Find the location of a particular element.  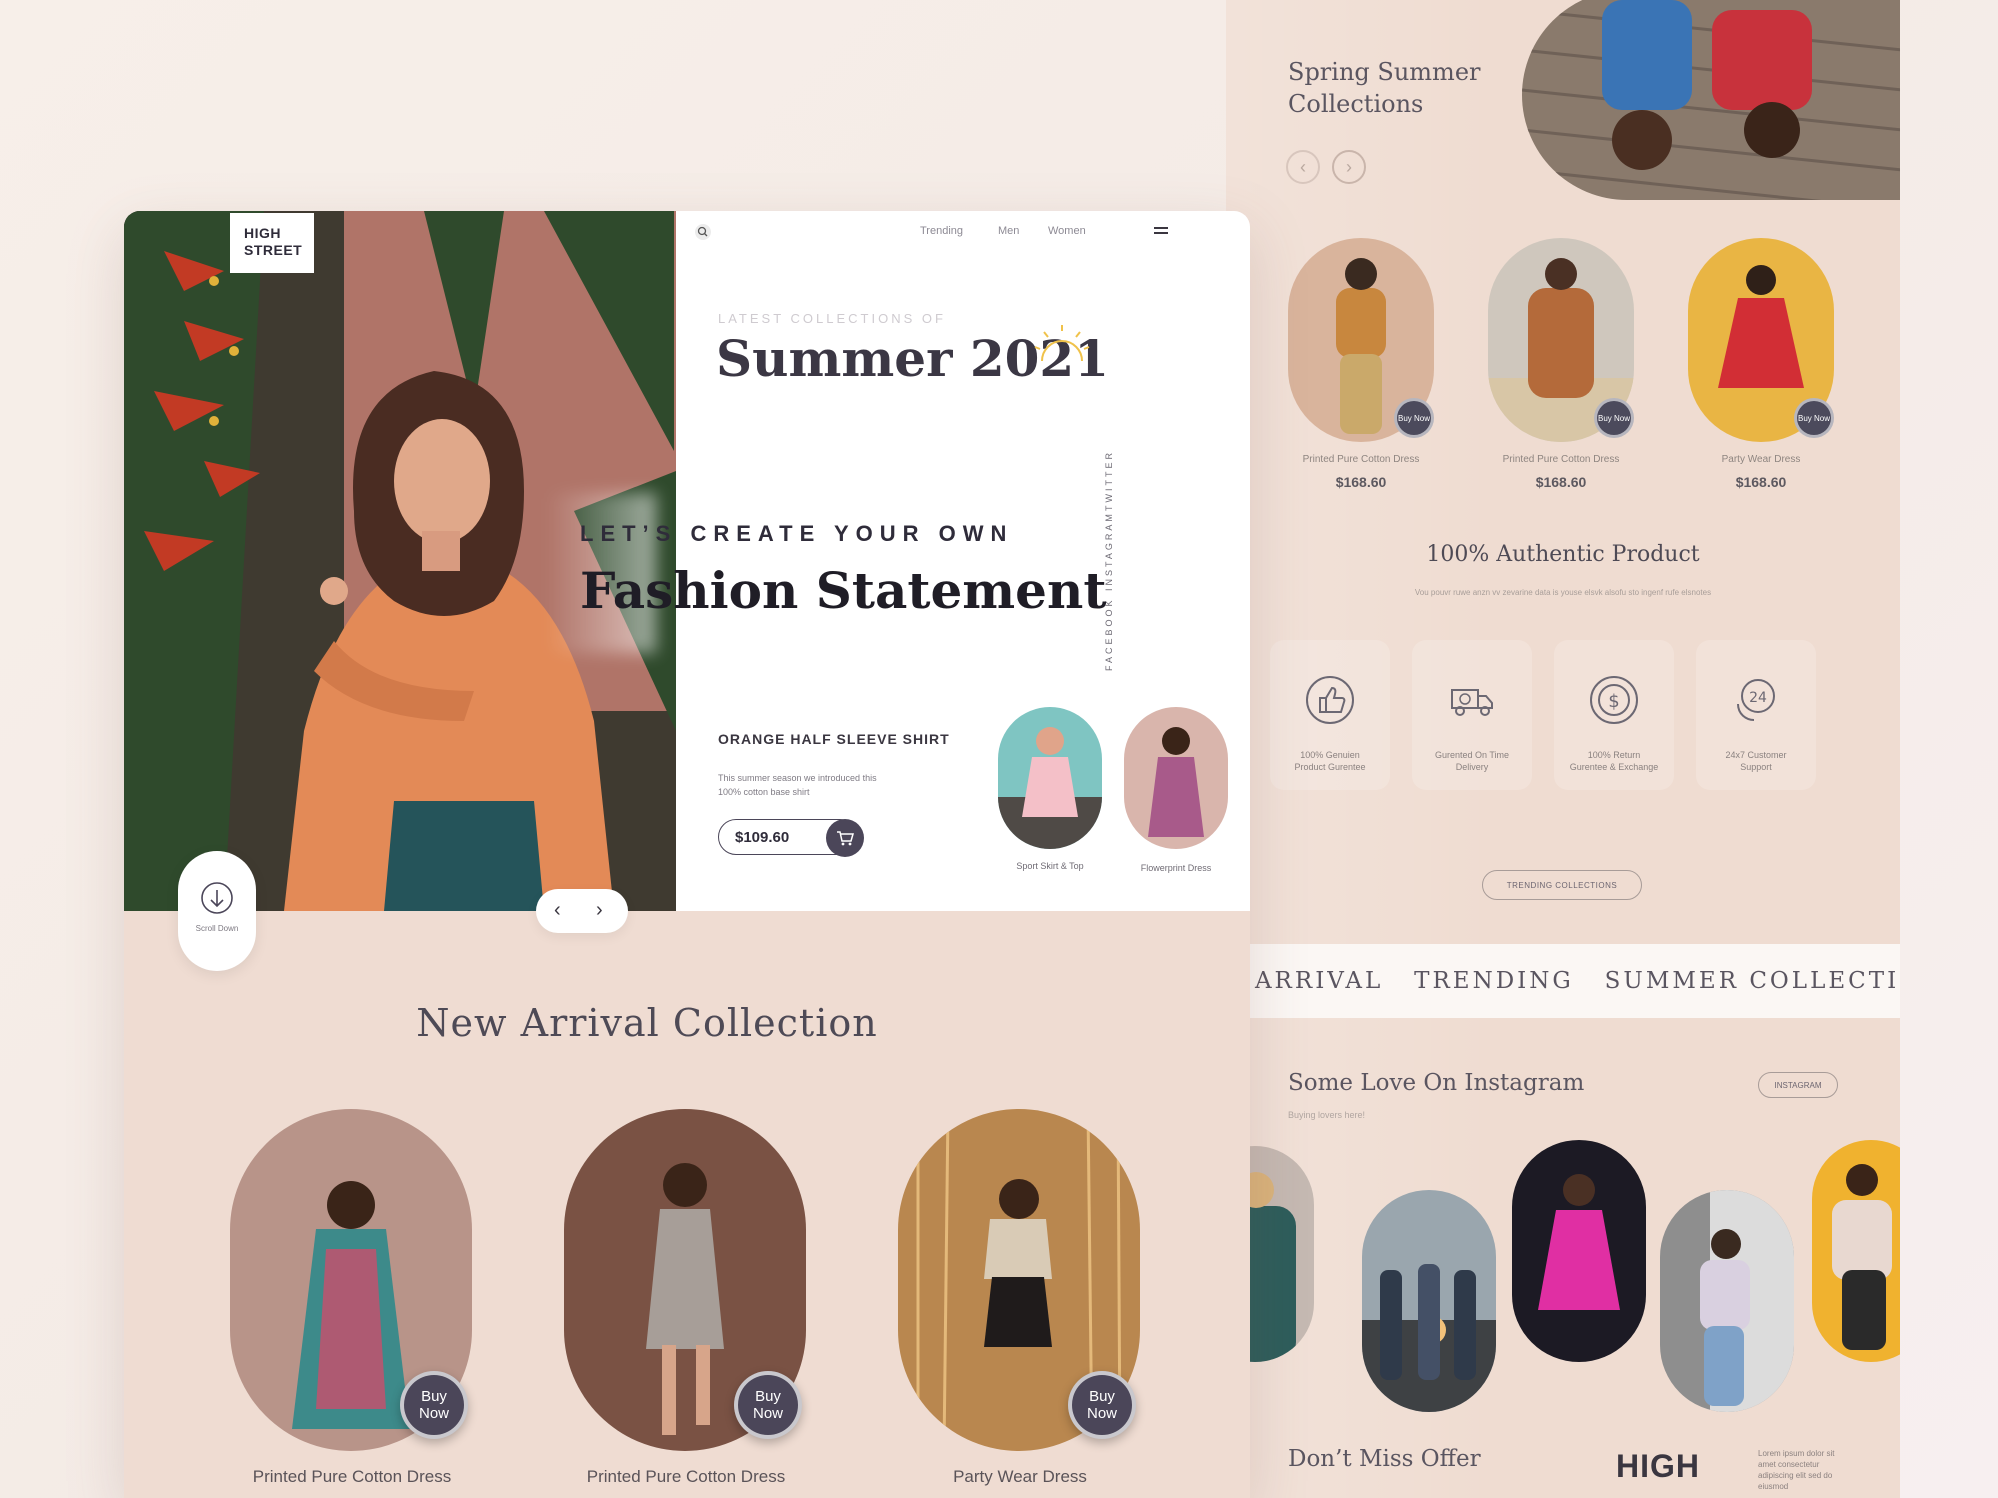

feature-label: Gurented On Time is located at coordinates (1472, 755).